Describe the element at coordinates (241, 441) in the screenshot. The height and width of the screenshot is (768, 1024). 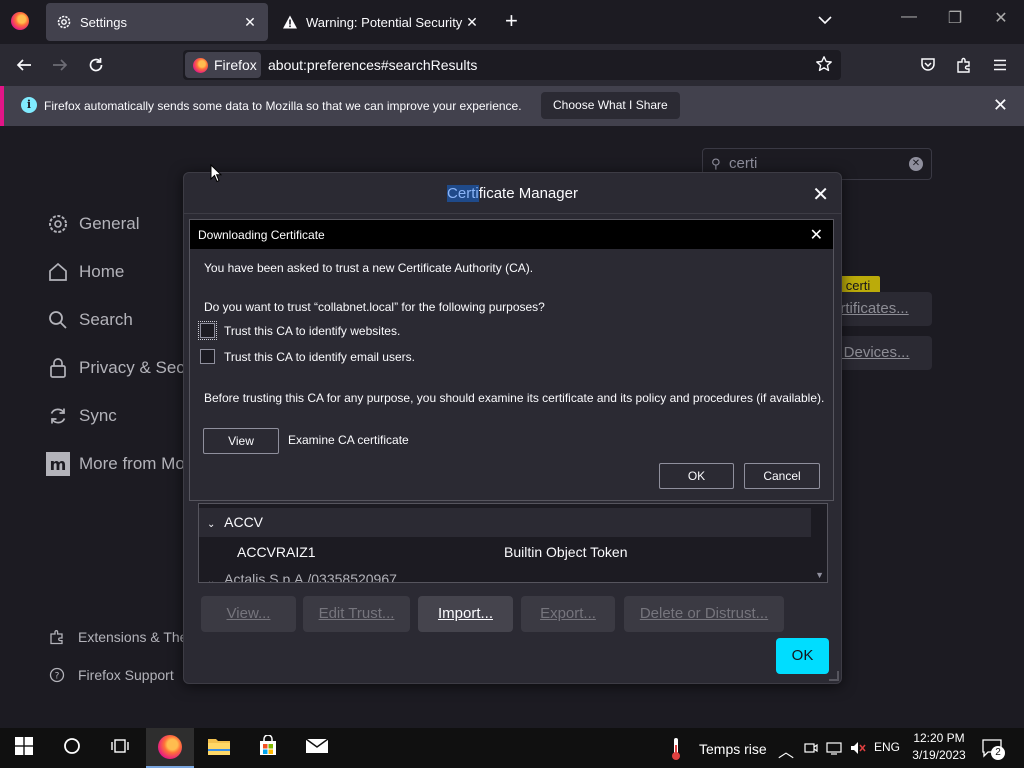
I see `view-ca-button: View` at that location.